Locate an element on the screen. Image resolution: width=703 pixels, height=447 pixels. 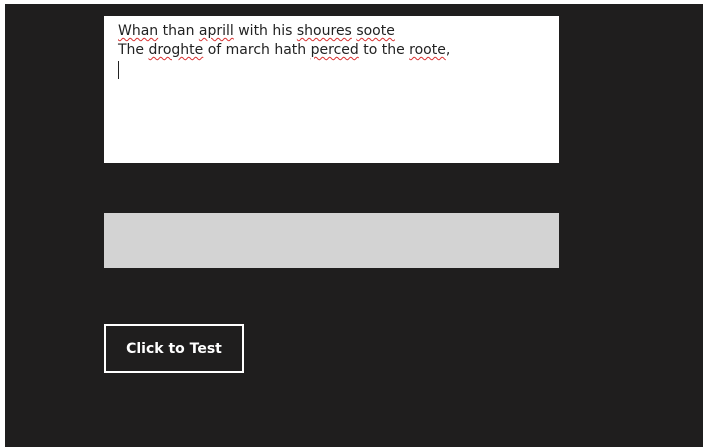
editor-text: with his is located at coordinates (265, 31).